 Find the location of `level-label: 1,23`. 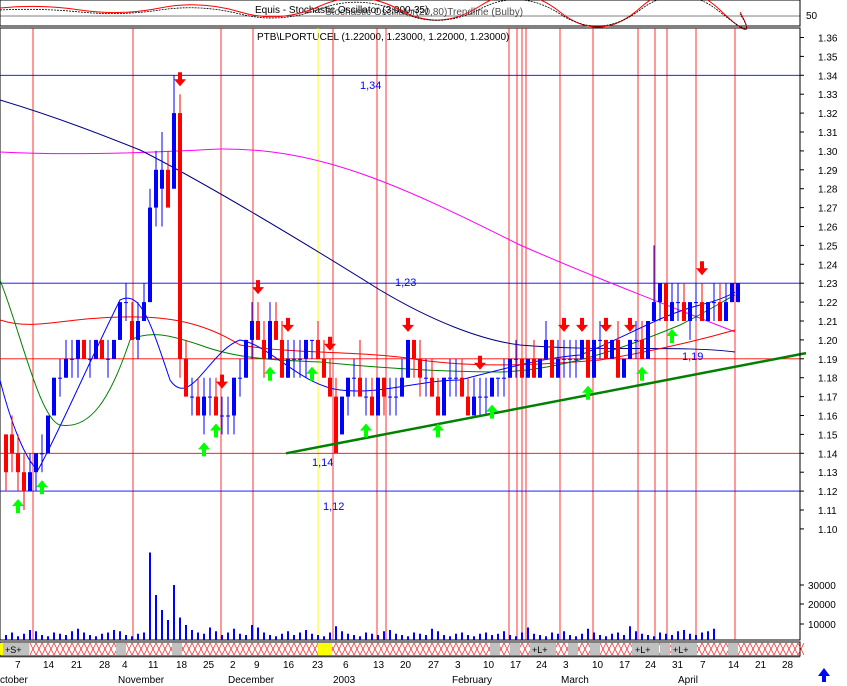

level-label: 1,23 is located at coordinates (405, 283).